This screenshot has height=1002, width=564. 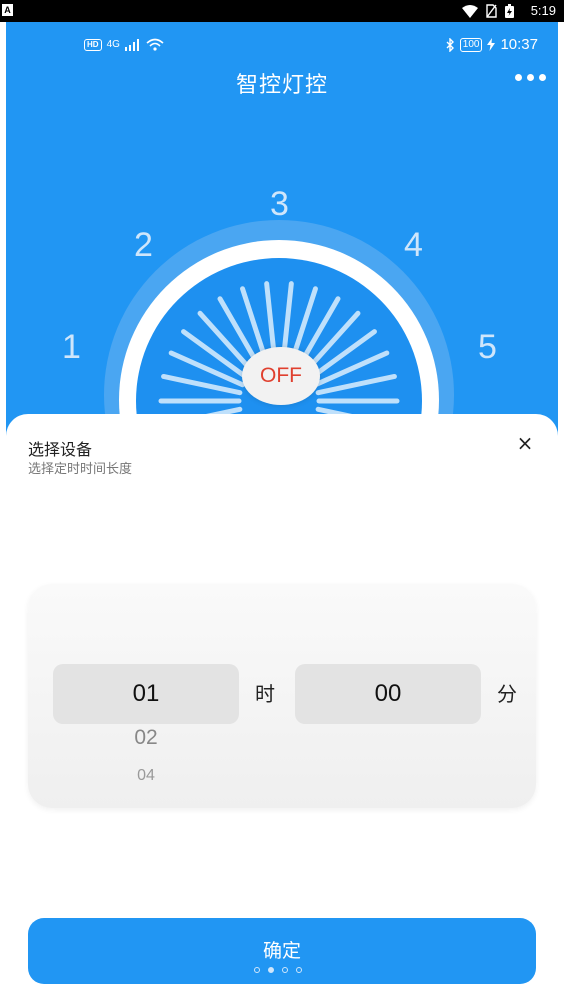 I want to click on sheet-subtitle: 选择定时时间长度, so click(x=80, y=469).